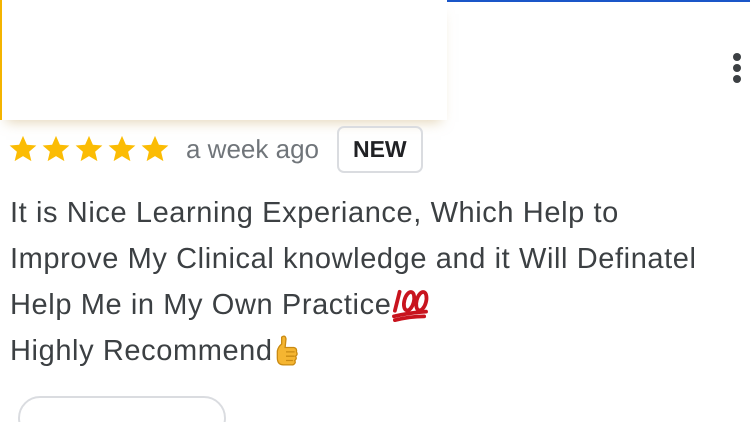 This screenshot has height=422, width=750. What do you see at coordinates (252, 149) in the screenshot?
I see `review-time: a week ago` at bounding box center [252, 149].